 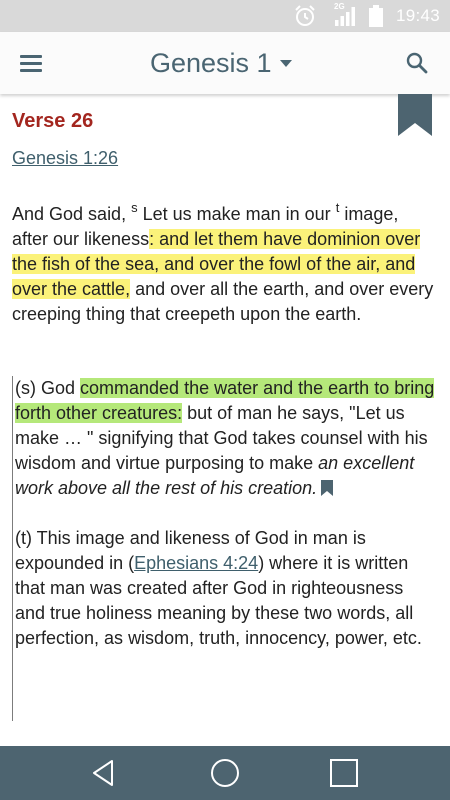 I want to click on footnote-prefix: (s) God, so click(x=48, y=388).